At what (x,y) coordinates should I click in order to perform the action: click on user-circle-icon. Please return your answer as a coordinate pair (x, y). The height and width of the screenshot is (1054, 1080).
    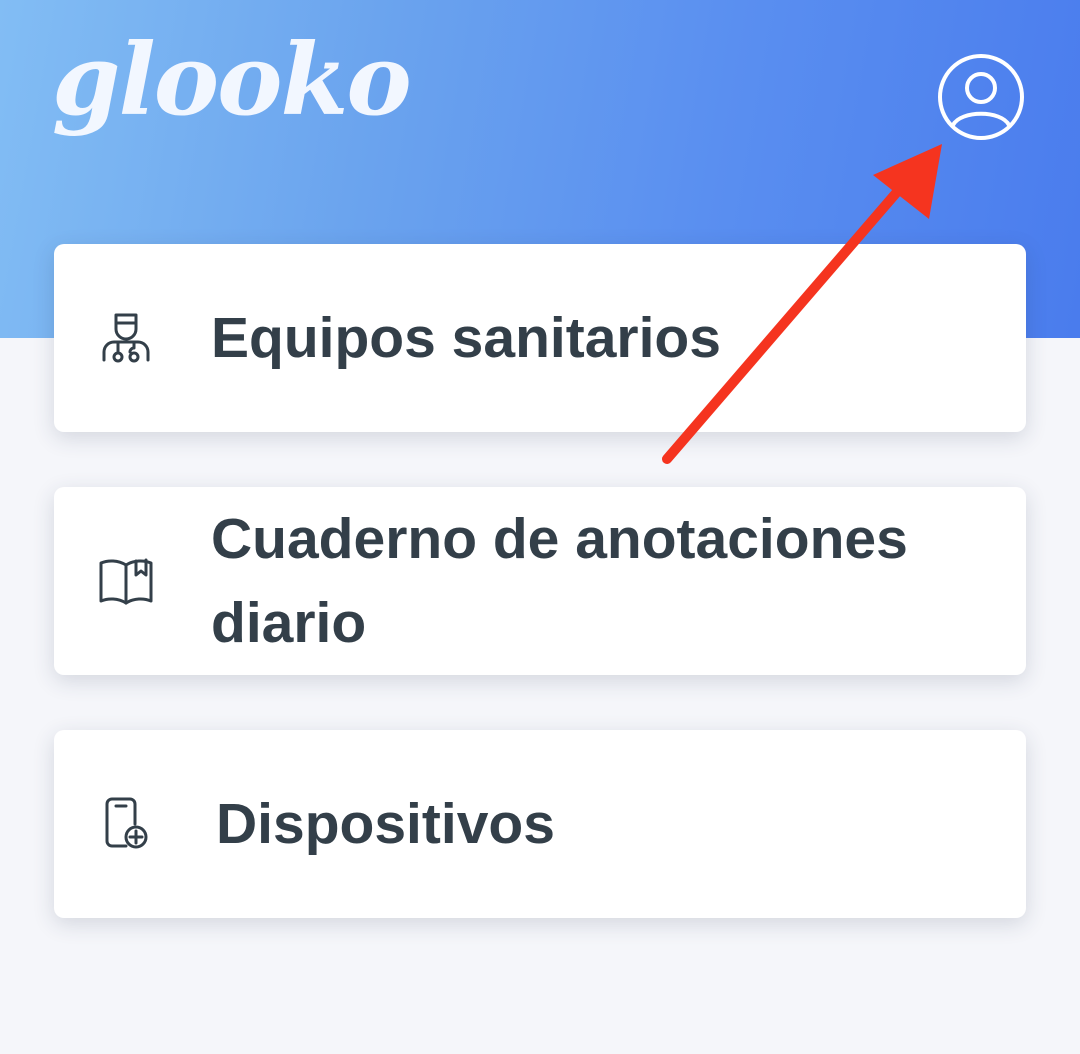
    Looking at the image, I should click on (981, 97).